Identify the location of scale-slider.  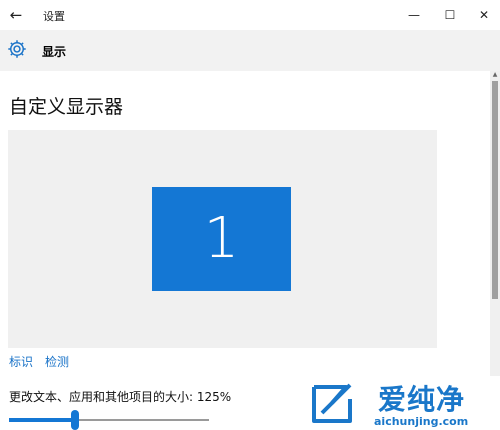
(109, 418).